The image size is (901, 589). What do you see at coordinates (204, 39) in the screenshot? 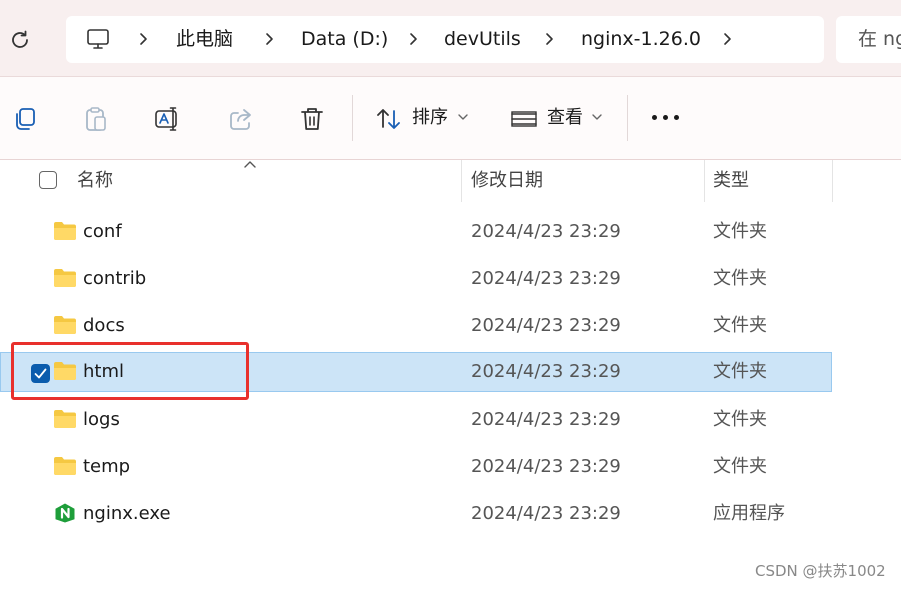
I see `breadcrumb-this-pc: 此电脑` at bounding box center [204, 39].